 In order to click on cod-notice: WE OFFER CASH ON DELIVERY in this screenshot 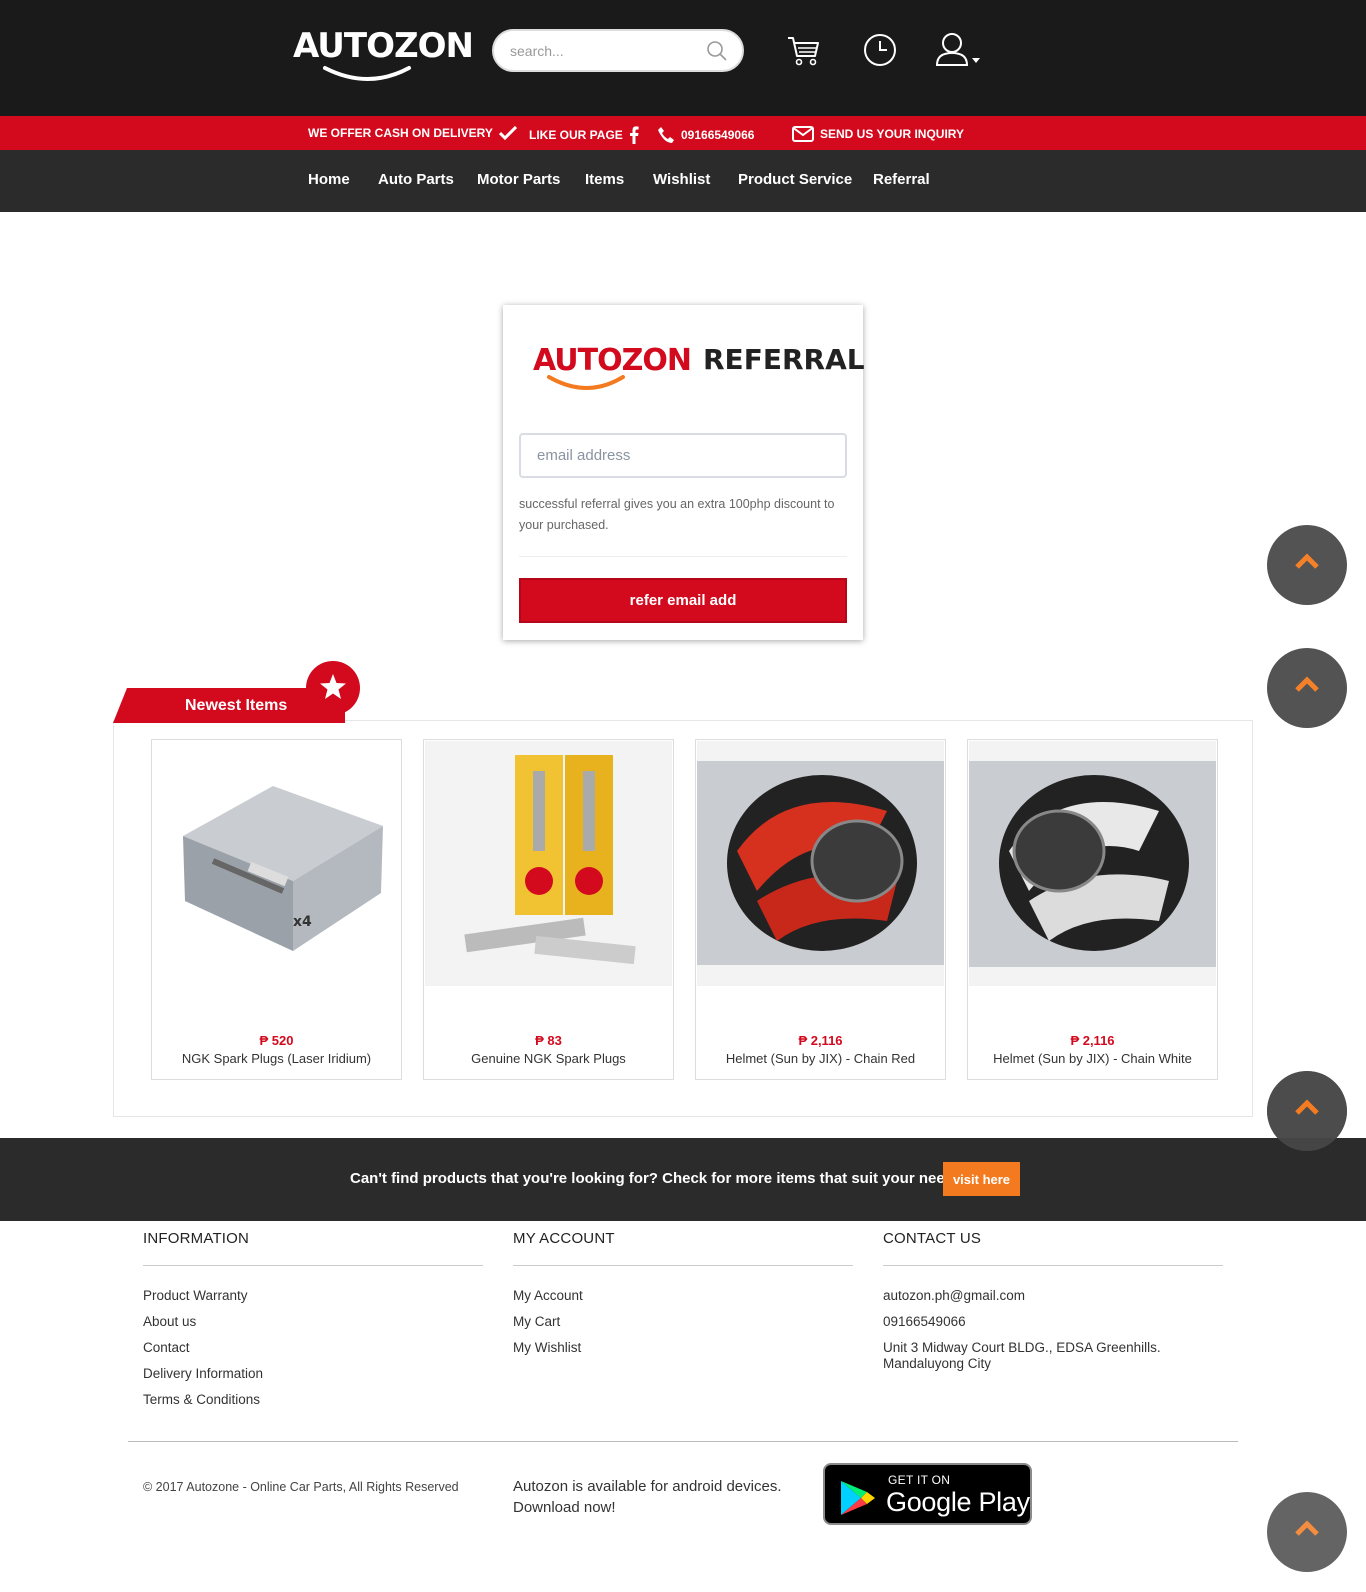, I will do `click(412, 133)`.